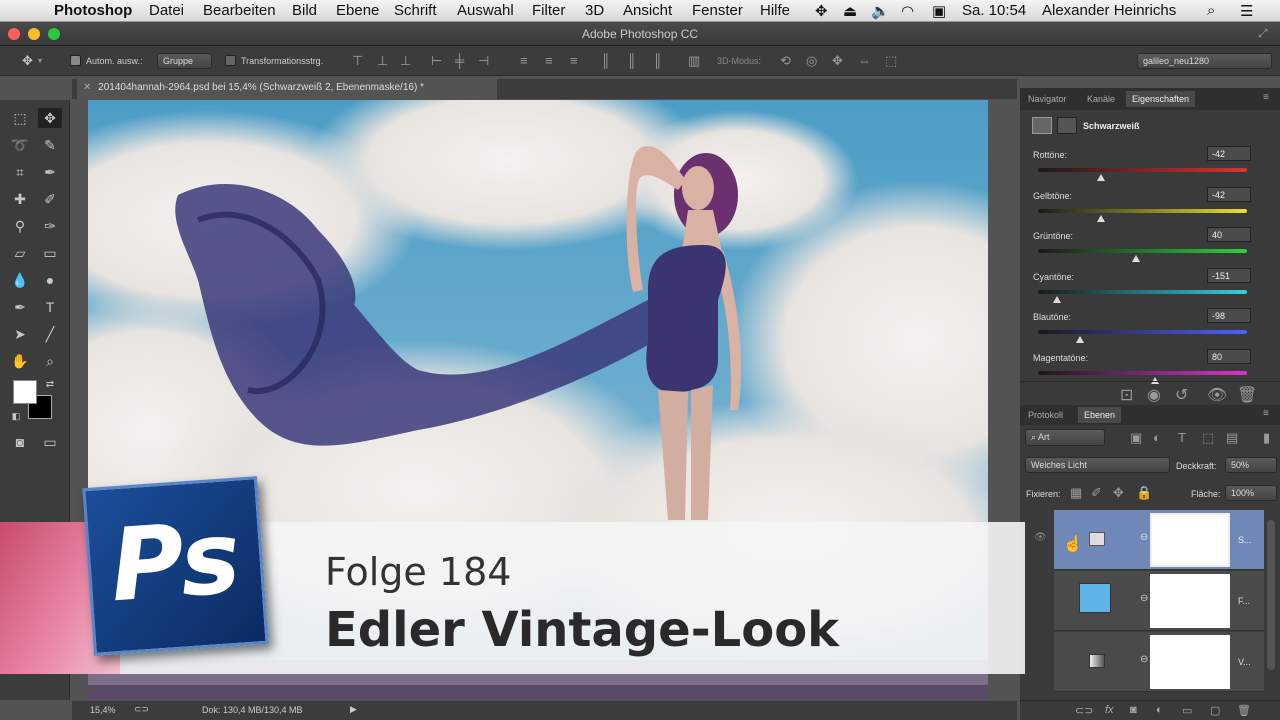  Describe the element at coordinates (20, 226) in the screenshot. I see `clone-stamp-tool-icon: ⚲` at that location.